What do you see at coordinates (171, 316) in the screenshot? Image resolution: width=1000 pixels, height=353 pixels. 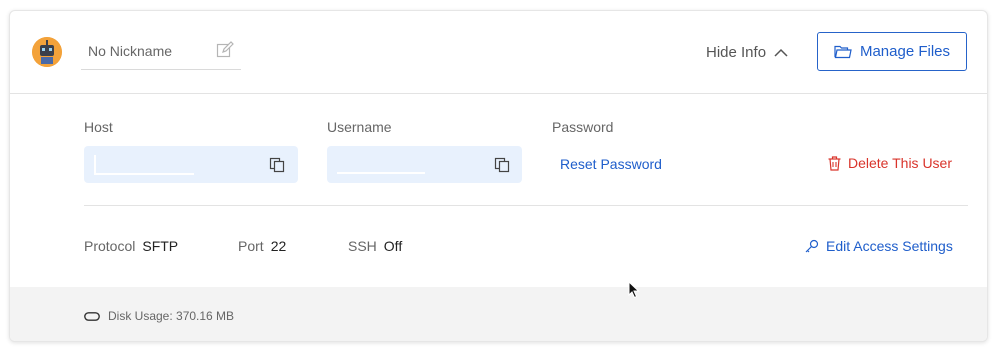 I see `disk-usage-text: Disk Usage: 370.16 MB` at bounding box center [171, 316].